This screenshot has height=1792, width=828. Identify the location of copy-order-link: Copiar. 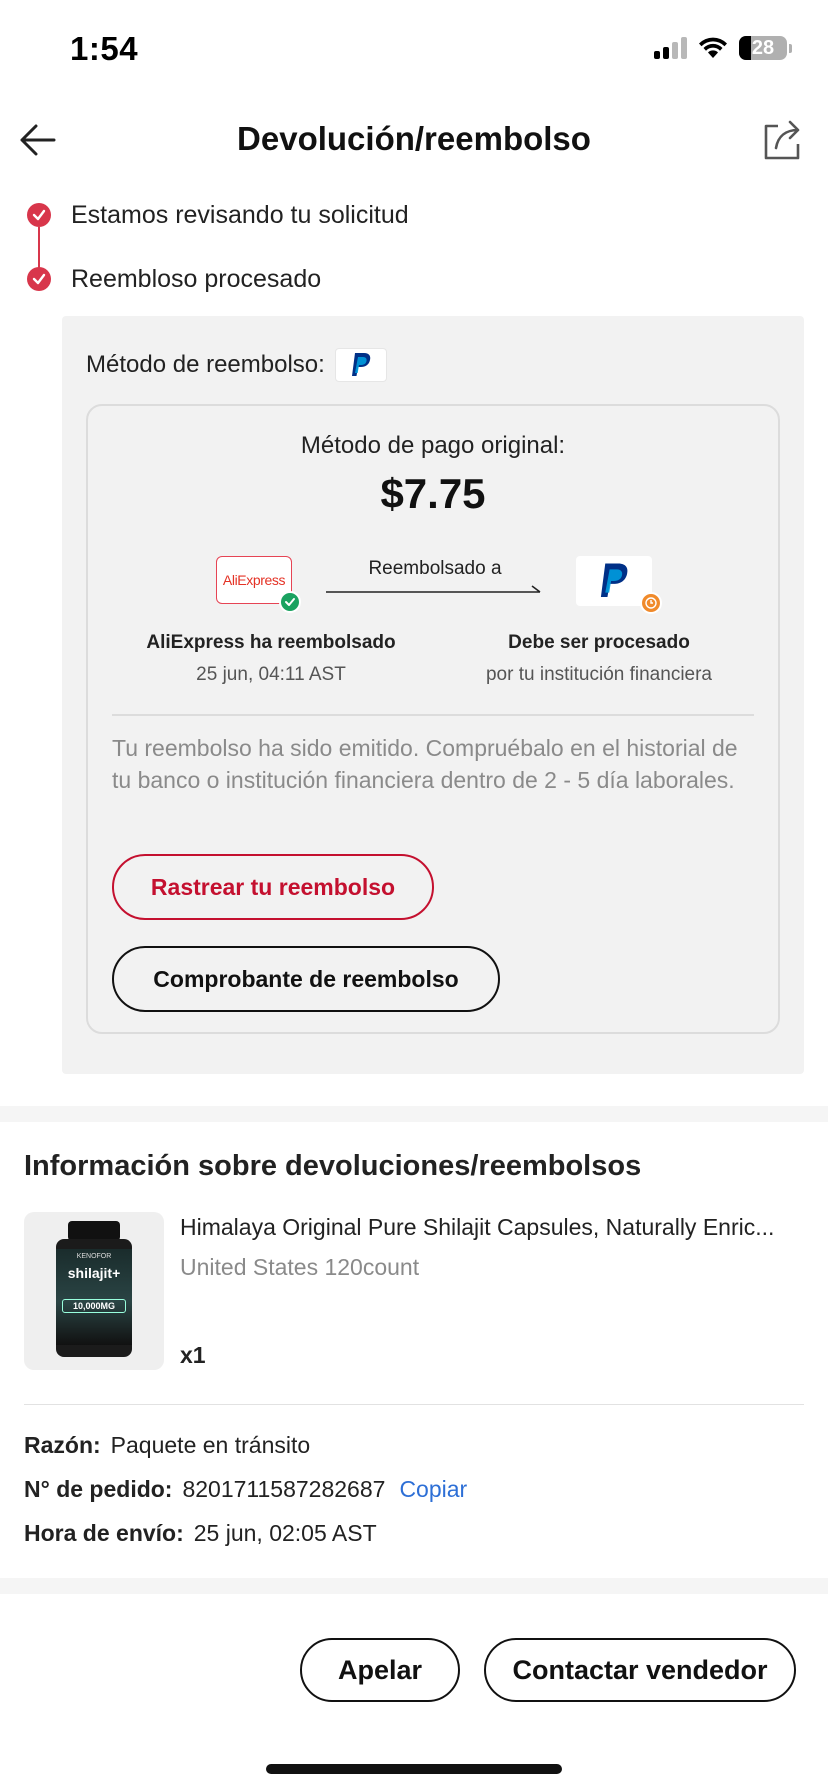
(433, 1489).